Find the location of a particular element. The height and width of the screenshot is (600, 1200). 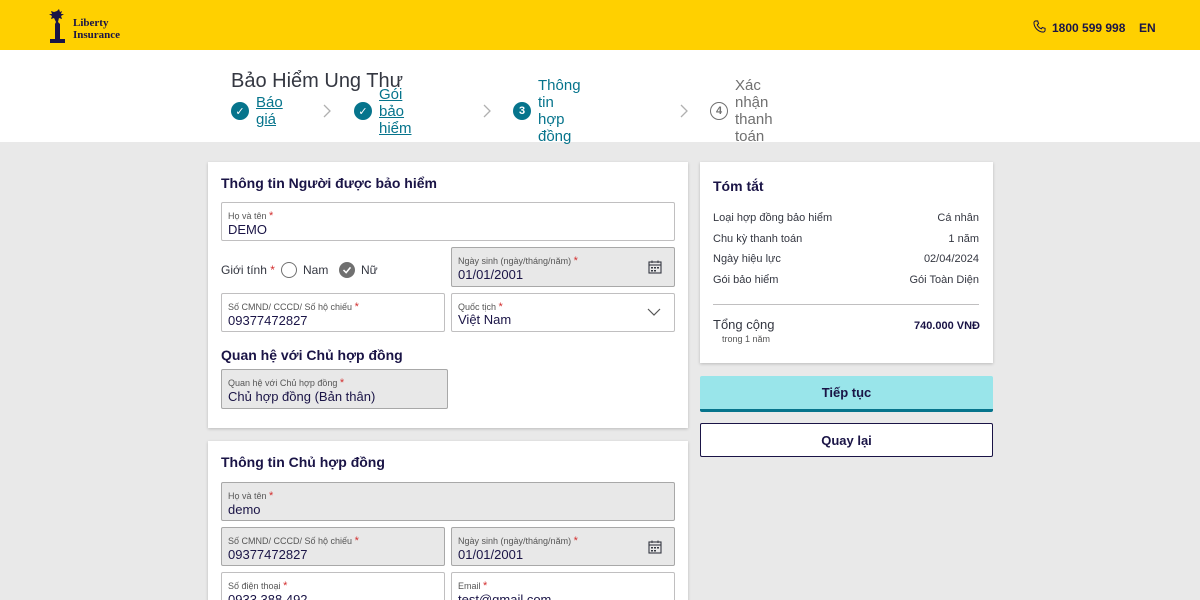

holder-id-value: 09377472827 is located at coordinates (268, 554).